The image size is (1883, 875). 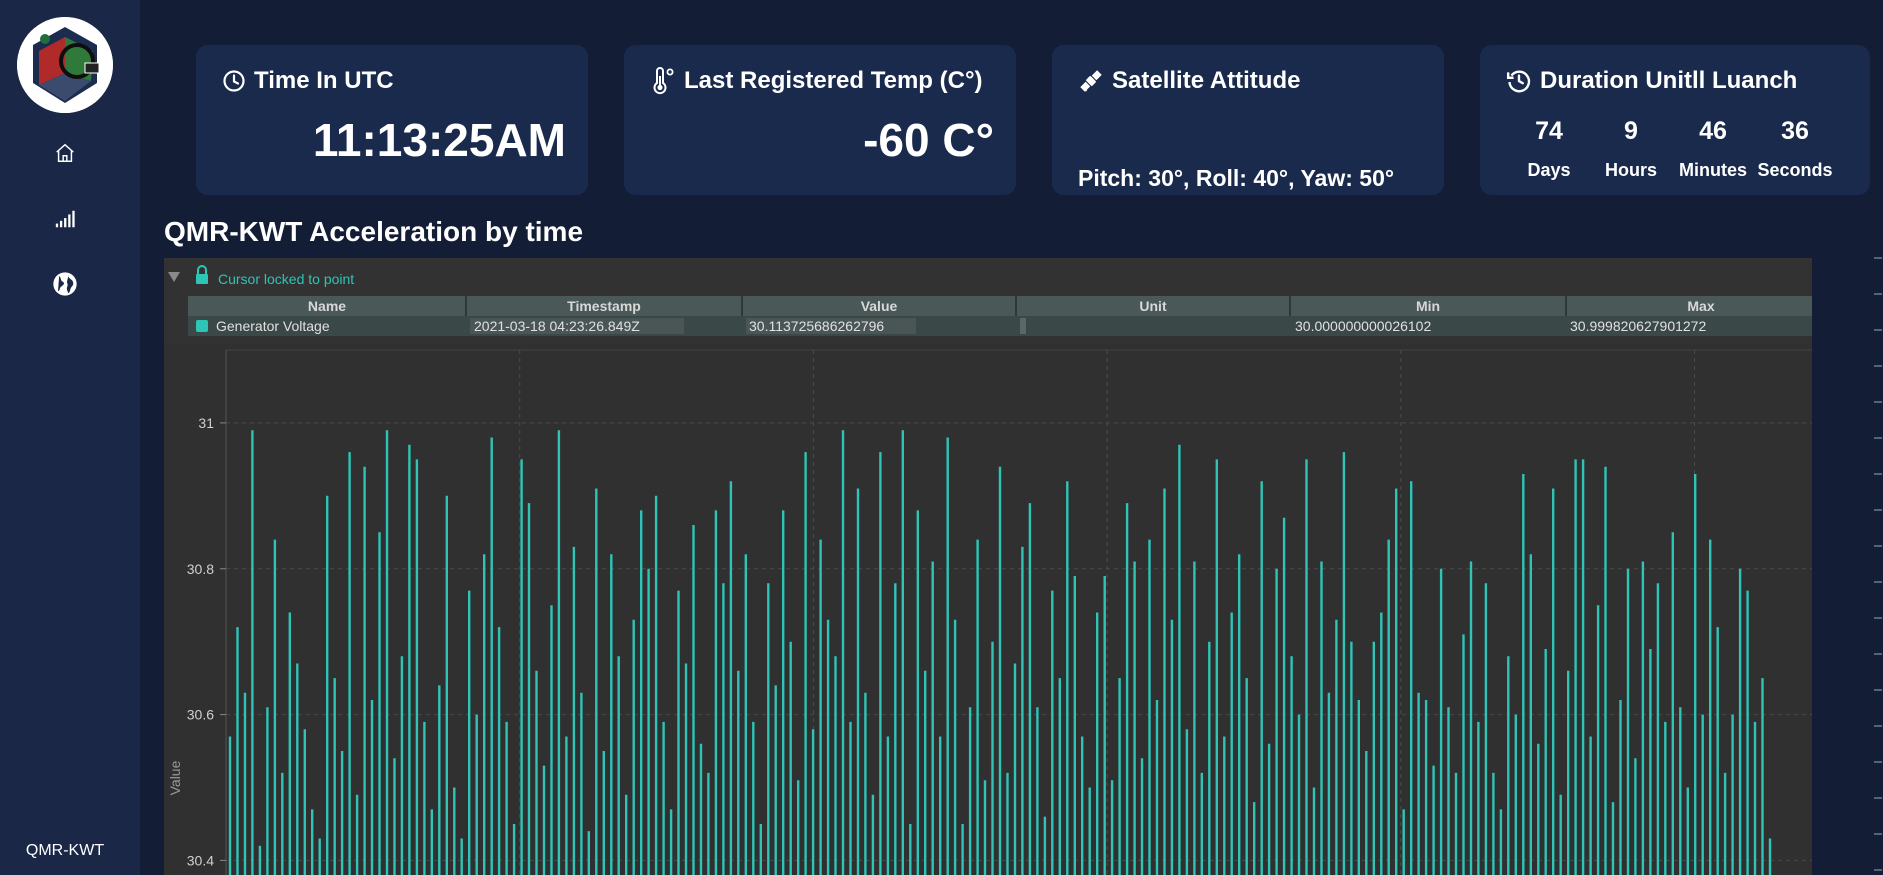 What do you see at coordinates (1549, 149) in the screenshot?
I see `countdown-days: 74 Days` at bounding box center [1549, 149].